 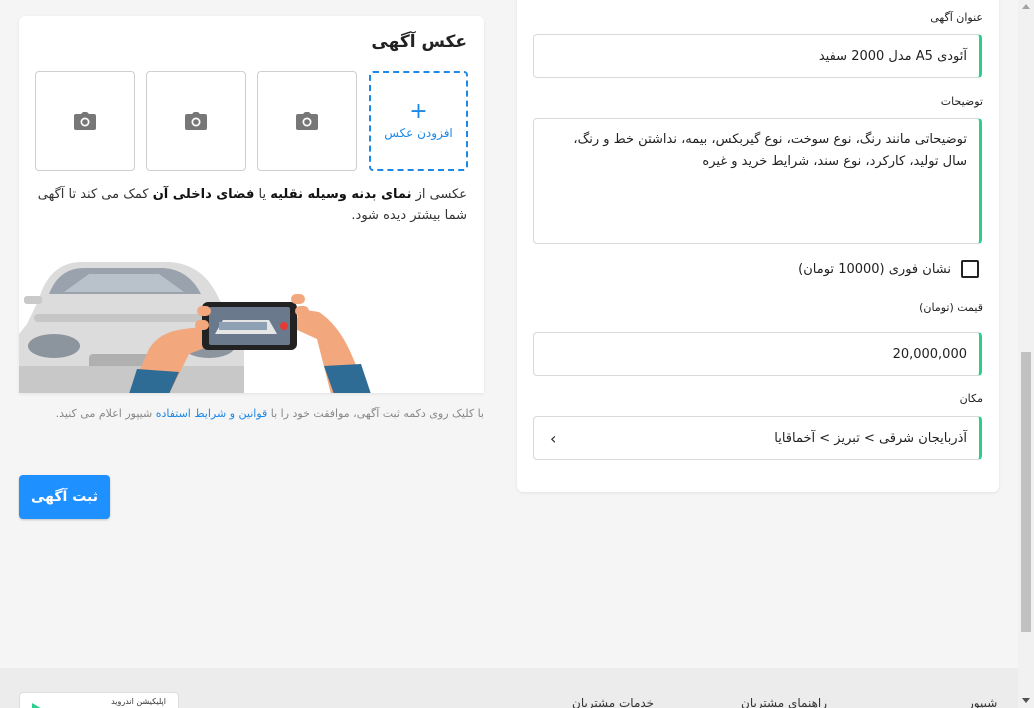 What do you see at coordinates (951, 307) in the screenshot?
I see `price-label: قیمت (تومان)` at bounding box center [951, 307].